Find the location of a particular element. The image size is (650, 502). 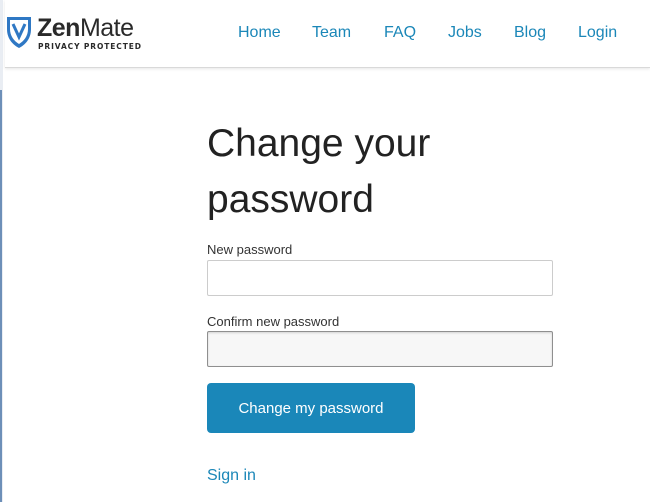

window-edge is located at coordinates (2, 251).